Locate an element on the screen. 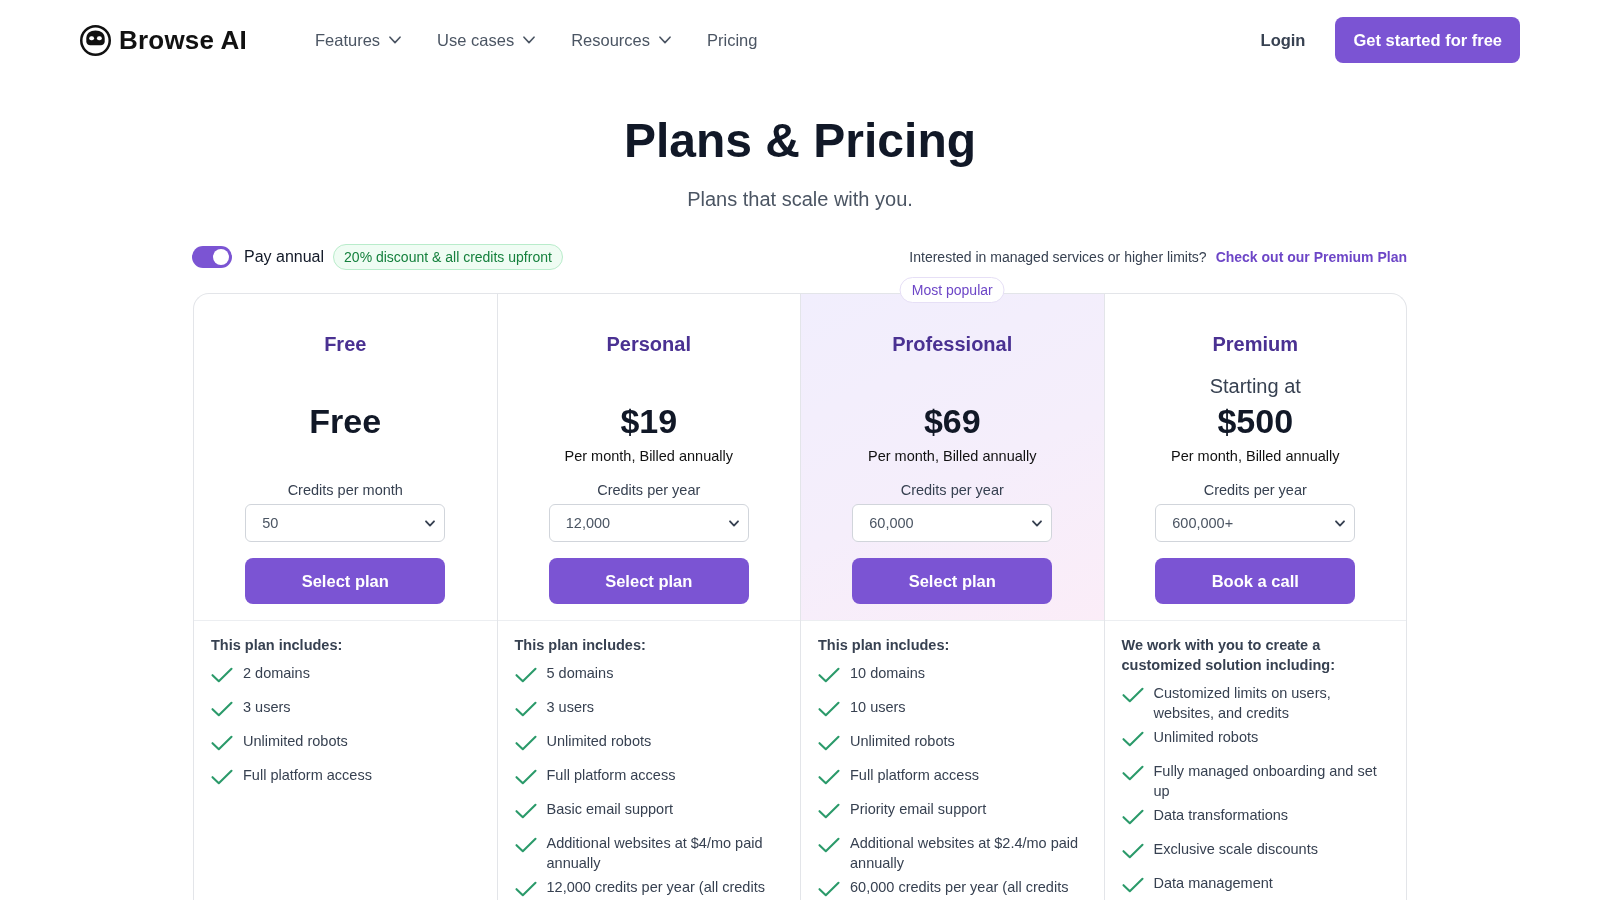  premium-note: Interested in managed services or higher limits? is located at coordinates (1058, 257).